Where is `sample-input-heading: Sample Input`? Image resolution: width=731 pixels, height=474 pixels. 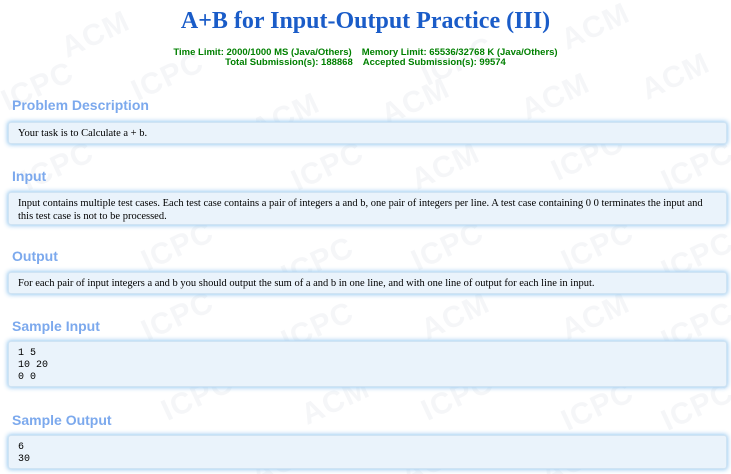
sample-input-heading: Sample Input is located at coordinates (56, 326).